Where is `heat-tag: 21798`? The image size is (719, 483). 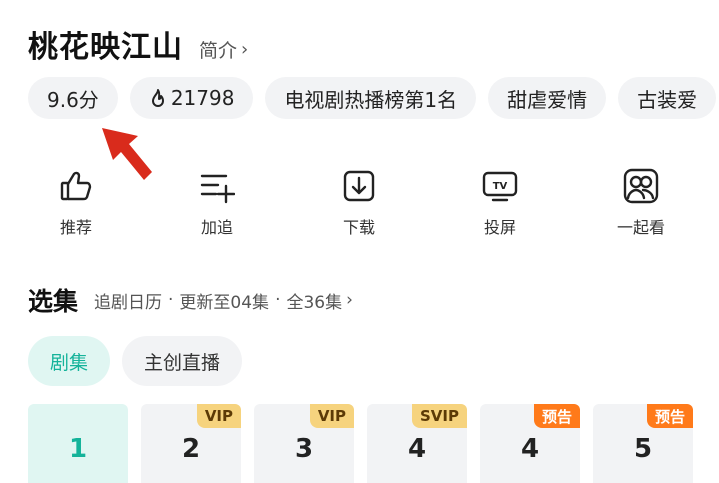 heat-tag: 21798 is located at coordinates (191, 98).